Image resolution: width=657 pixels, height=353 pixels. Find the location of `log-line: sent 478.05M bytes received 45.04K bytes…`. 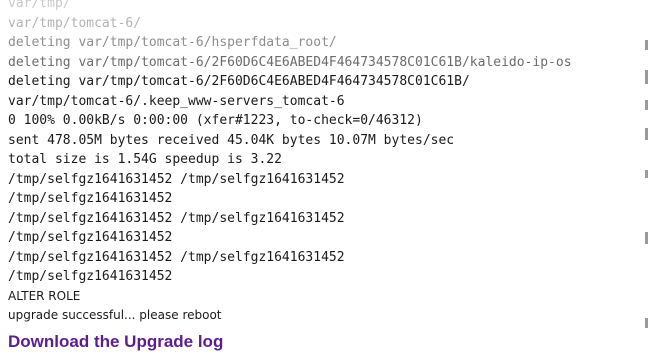

log-line: sent 478.05M bytes received 45.04K bytes… is located at coordinates (231, 140).